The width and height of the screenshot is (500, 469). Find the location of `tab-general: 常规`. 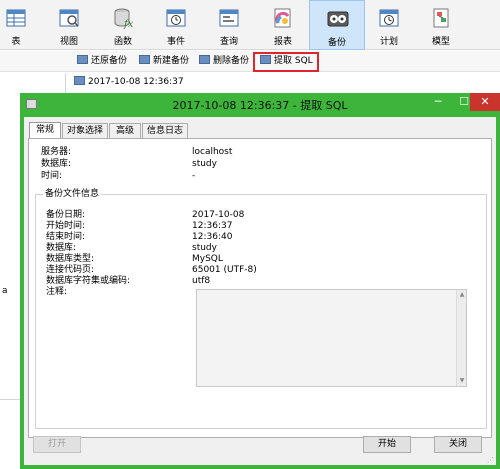

tab-general: 常规 is located at coordinates (45, 130).